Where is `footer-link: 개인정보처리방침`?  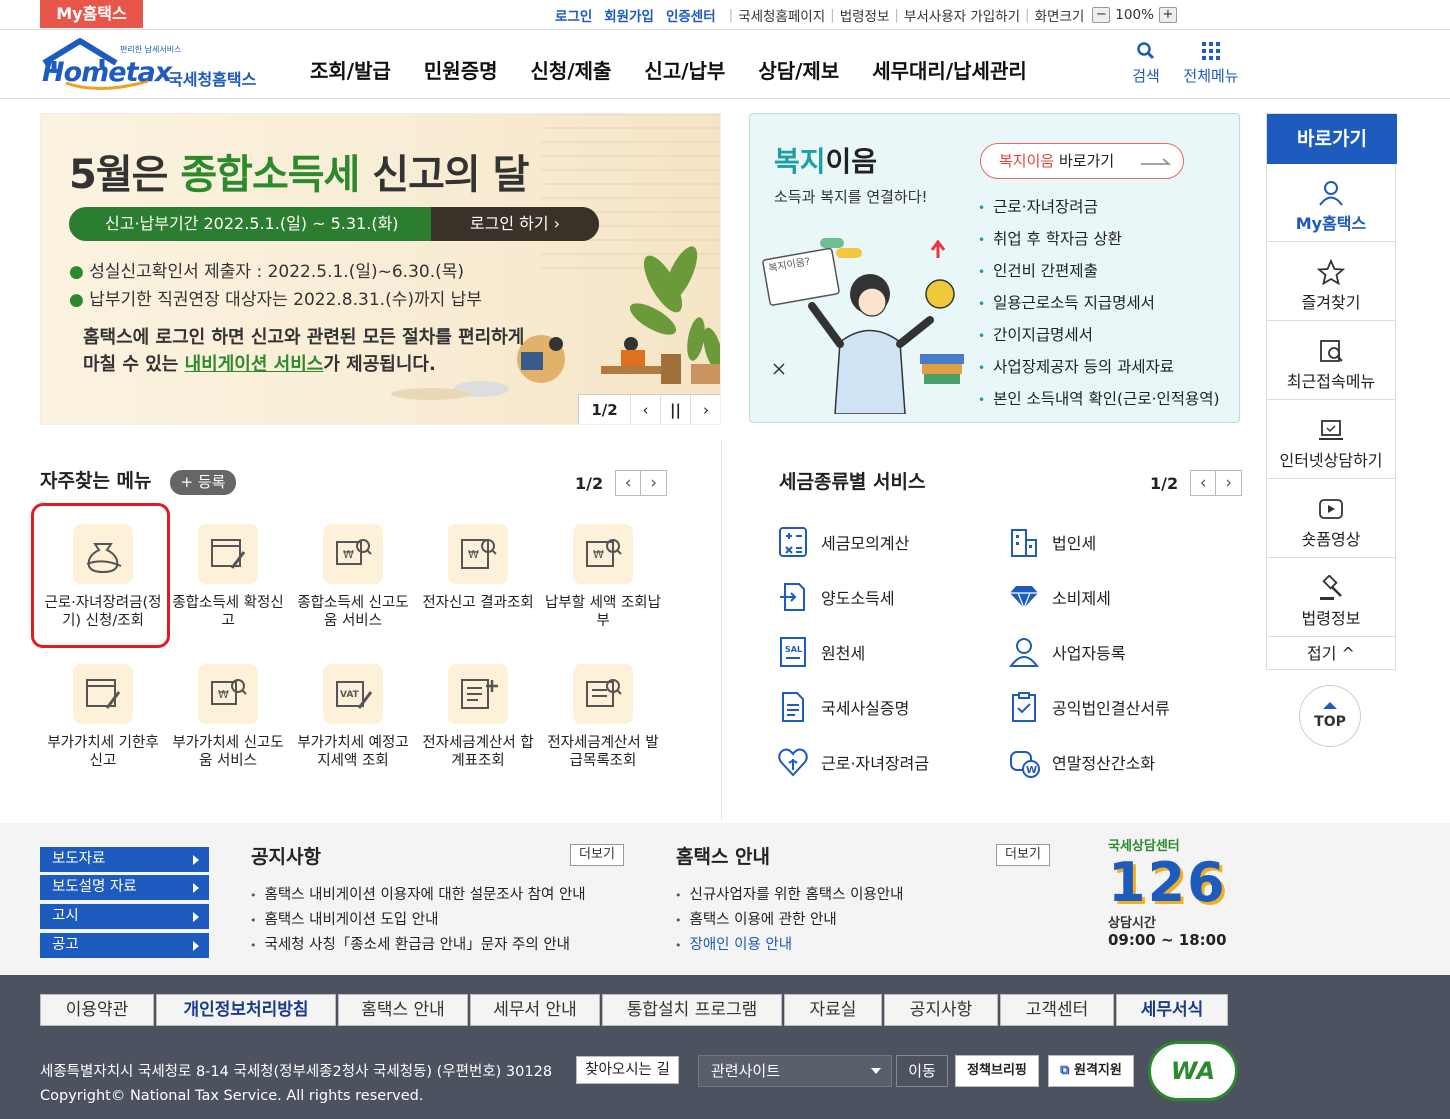 footer-link: 개인정보처리방침 is located at coordinates (246, 1010).